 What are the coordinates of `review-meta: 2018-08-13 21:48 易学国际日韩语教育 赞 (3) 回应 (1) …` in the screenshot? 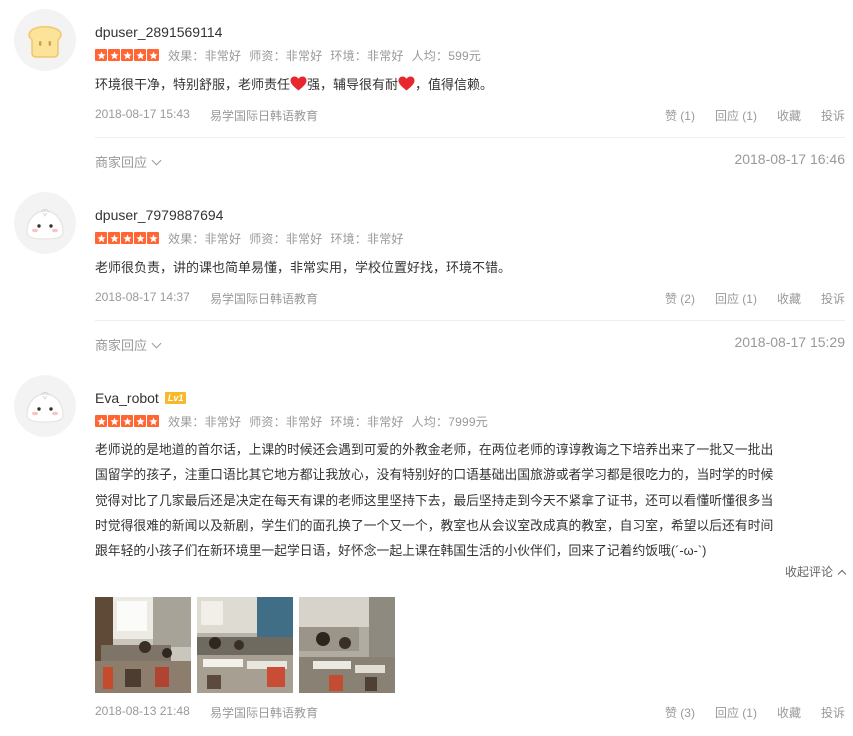 It's located at (470, 712).